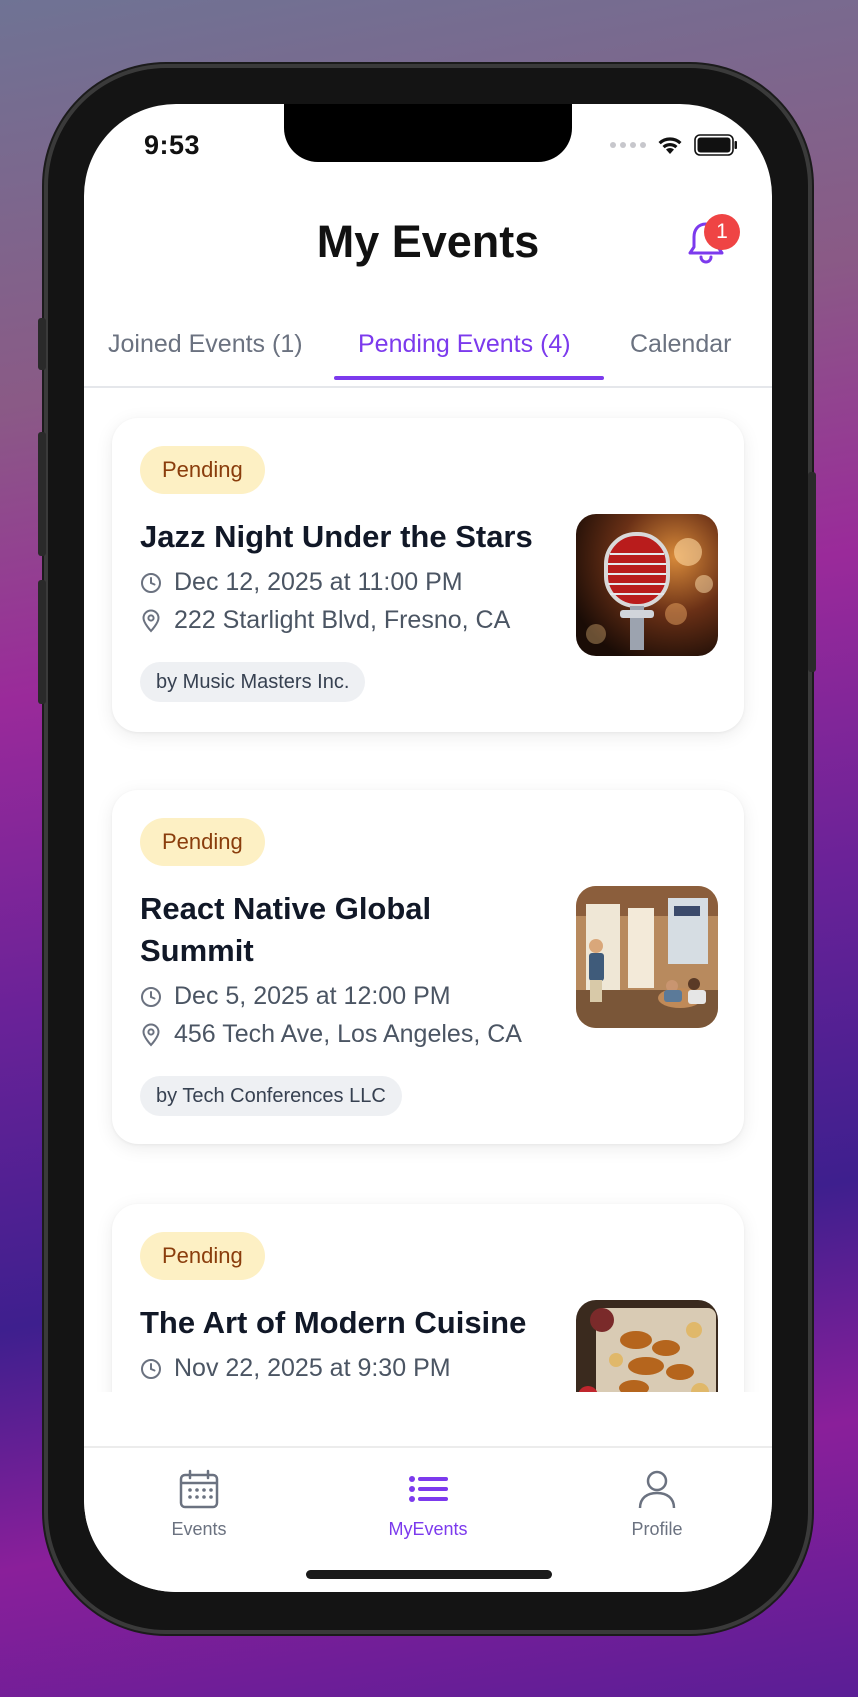 The width and height of the screenshot is (858, 1697). Describe the element at coordinates (715, 145) in the screenshot. I see `battery-icon` at that location.